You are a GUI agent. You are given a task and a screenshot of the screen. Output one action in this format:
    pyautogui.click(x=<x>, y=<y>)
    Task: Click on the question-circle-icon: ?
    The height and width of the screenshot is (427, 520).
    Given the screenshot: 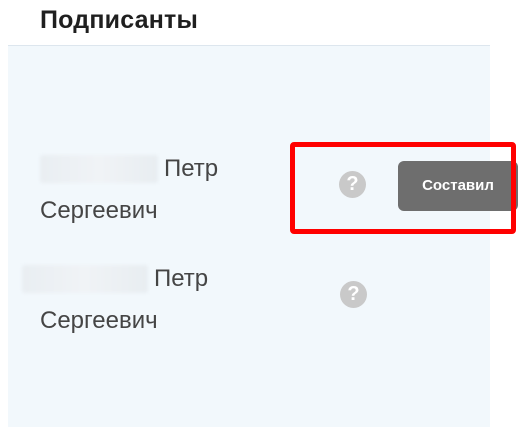 What is the action you would take?
    pyautogui.click(x=353, y=294)
    